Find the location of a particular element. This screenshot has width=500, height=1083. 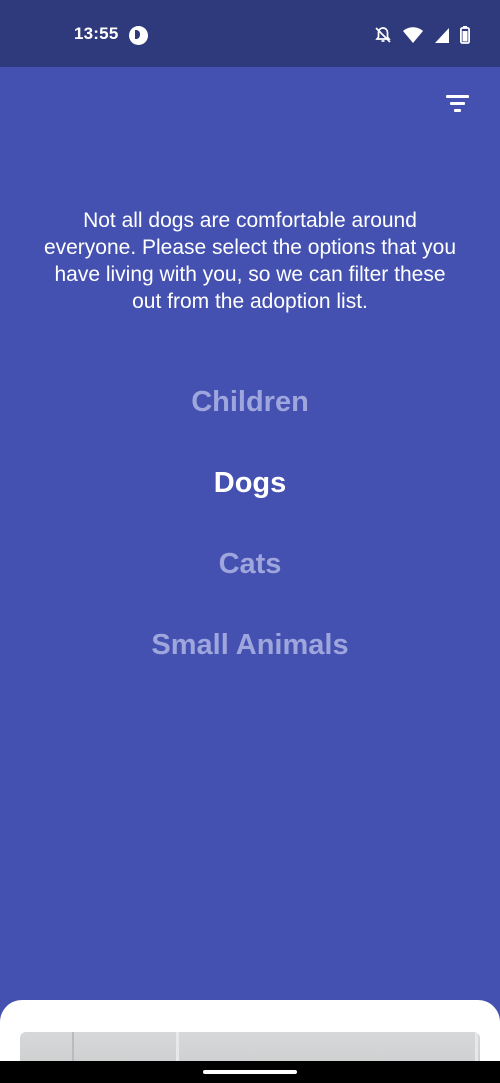

option-small-animals: Small Animals is located at coordinates (250, 665).